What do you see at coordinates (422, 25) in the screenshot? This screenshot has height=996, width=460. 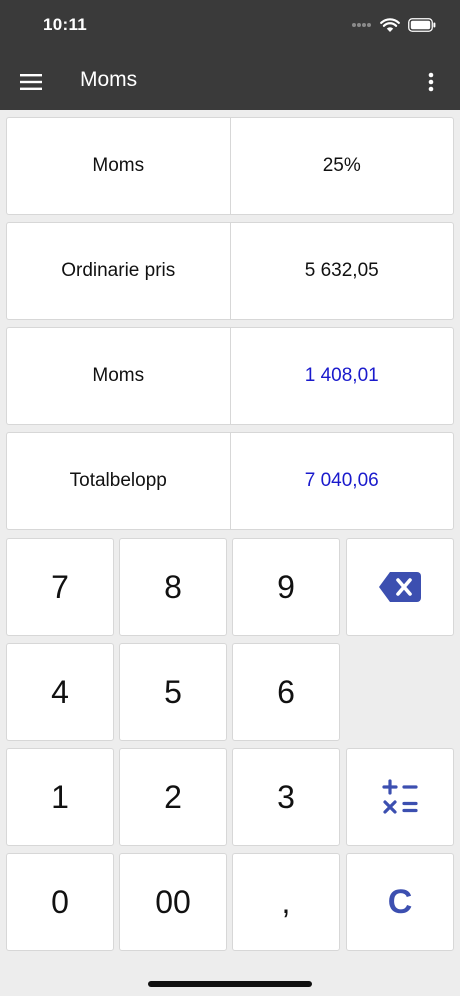 I see `battery-icon` at bounding box center [422, 25].